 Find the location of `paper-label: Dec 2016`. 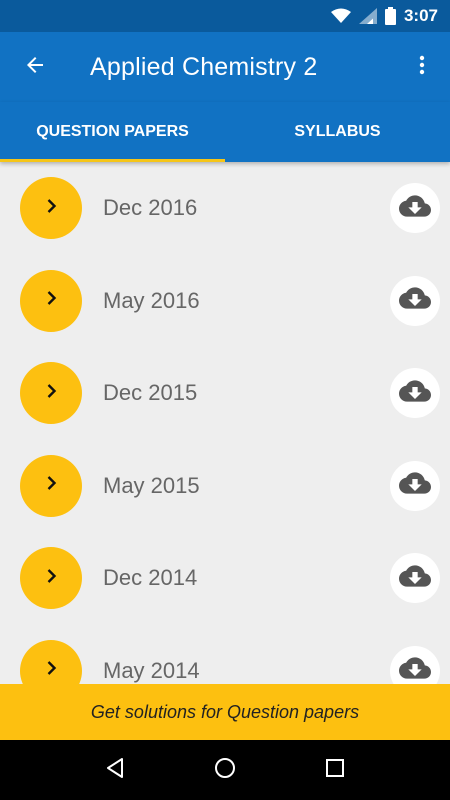

paper-label: Dec 2016 is located at coordinates (150, 208).